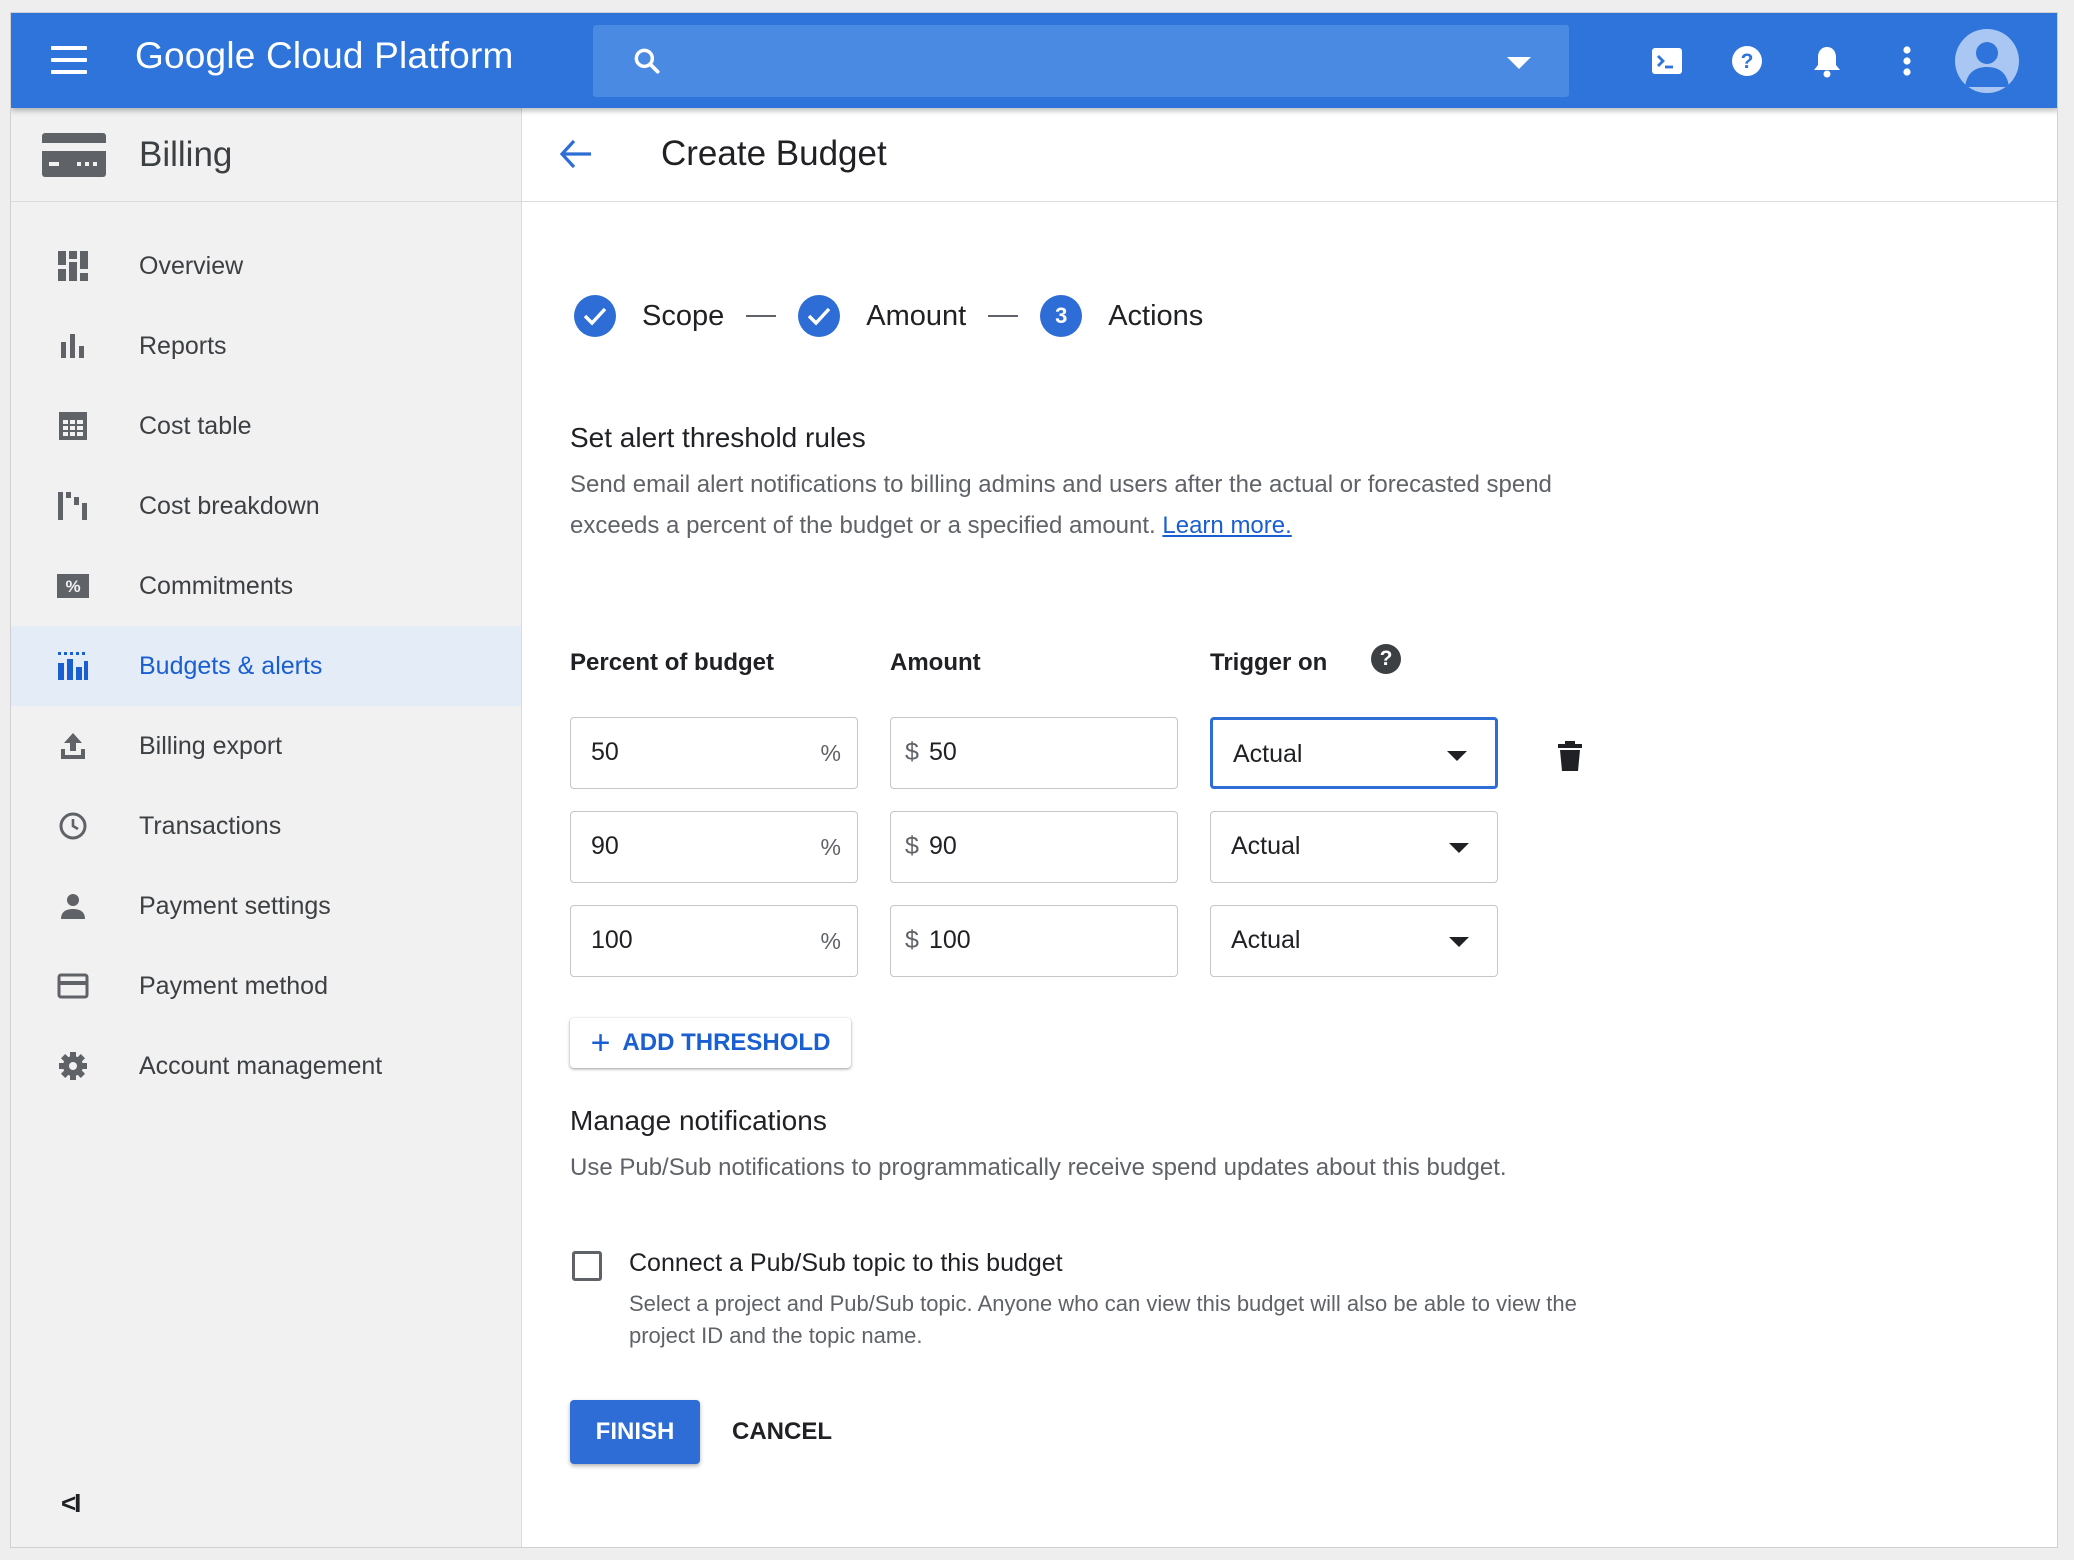  I want to click on amount-value: 50, so click(943, 752).